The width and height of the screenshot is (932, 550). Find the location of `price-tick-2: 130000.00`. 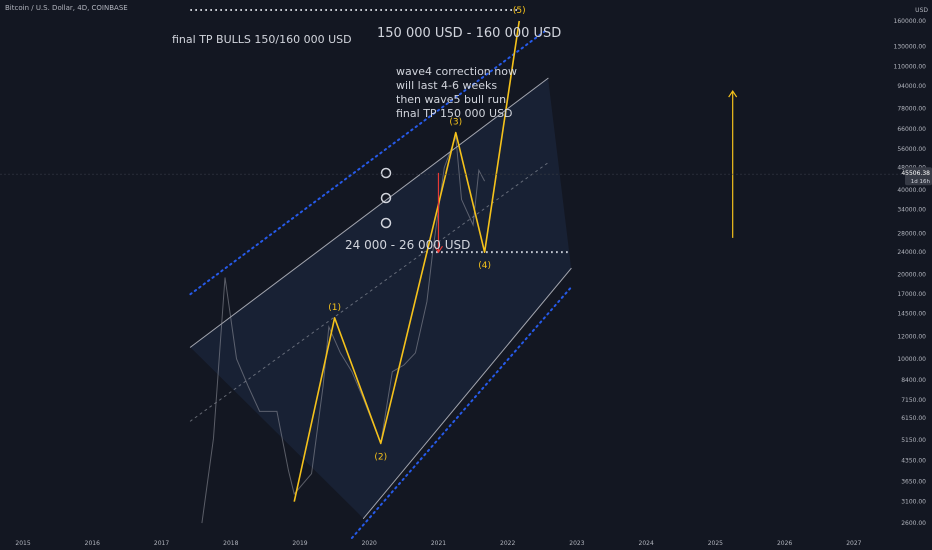

price-tick-2: 130000.00 is located at coordinates (910, 46).